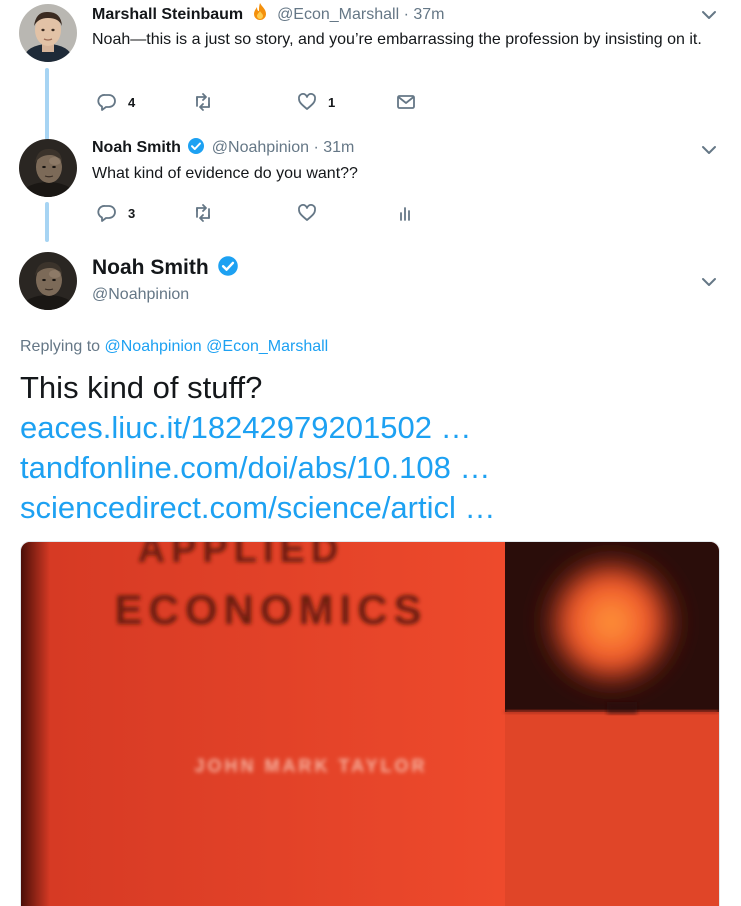 Image resolution: width=741 pixels, height=906 pixels. Describe the element at coordinates (153, 346) in the screenshot. I see `mention-link: @Noahpinion` at that location.